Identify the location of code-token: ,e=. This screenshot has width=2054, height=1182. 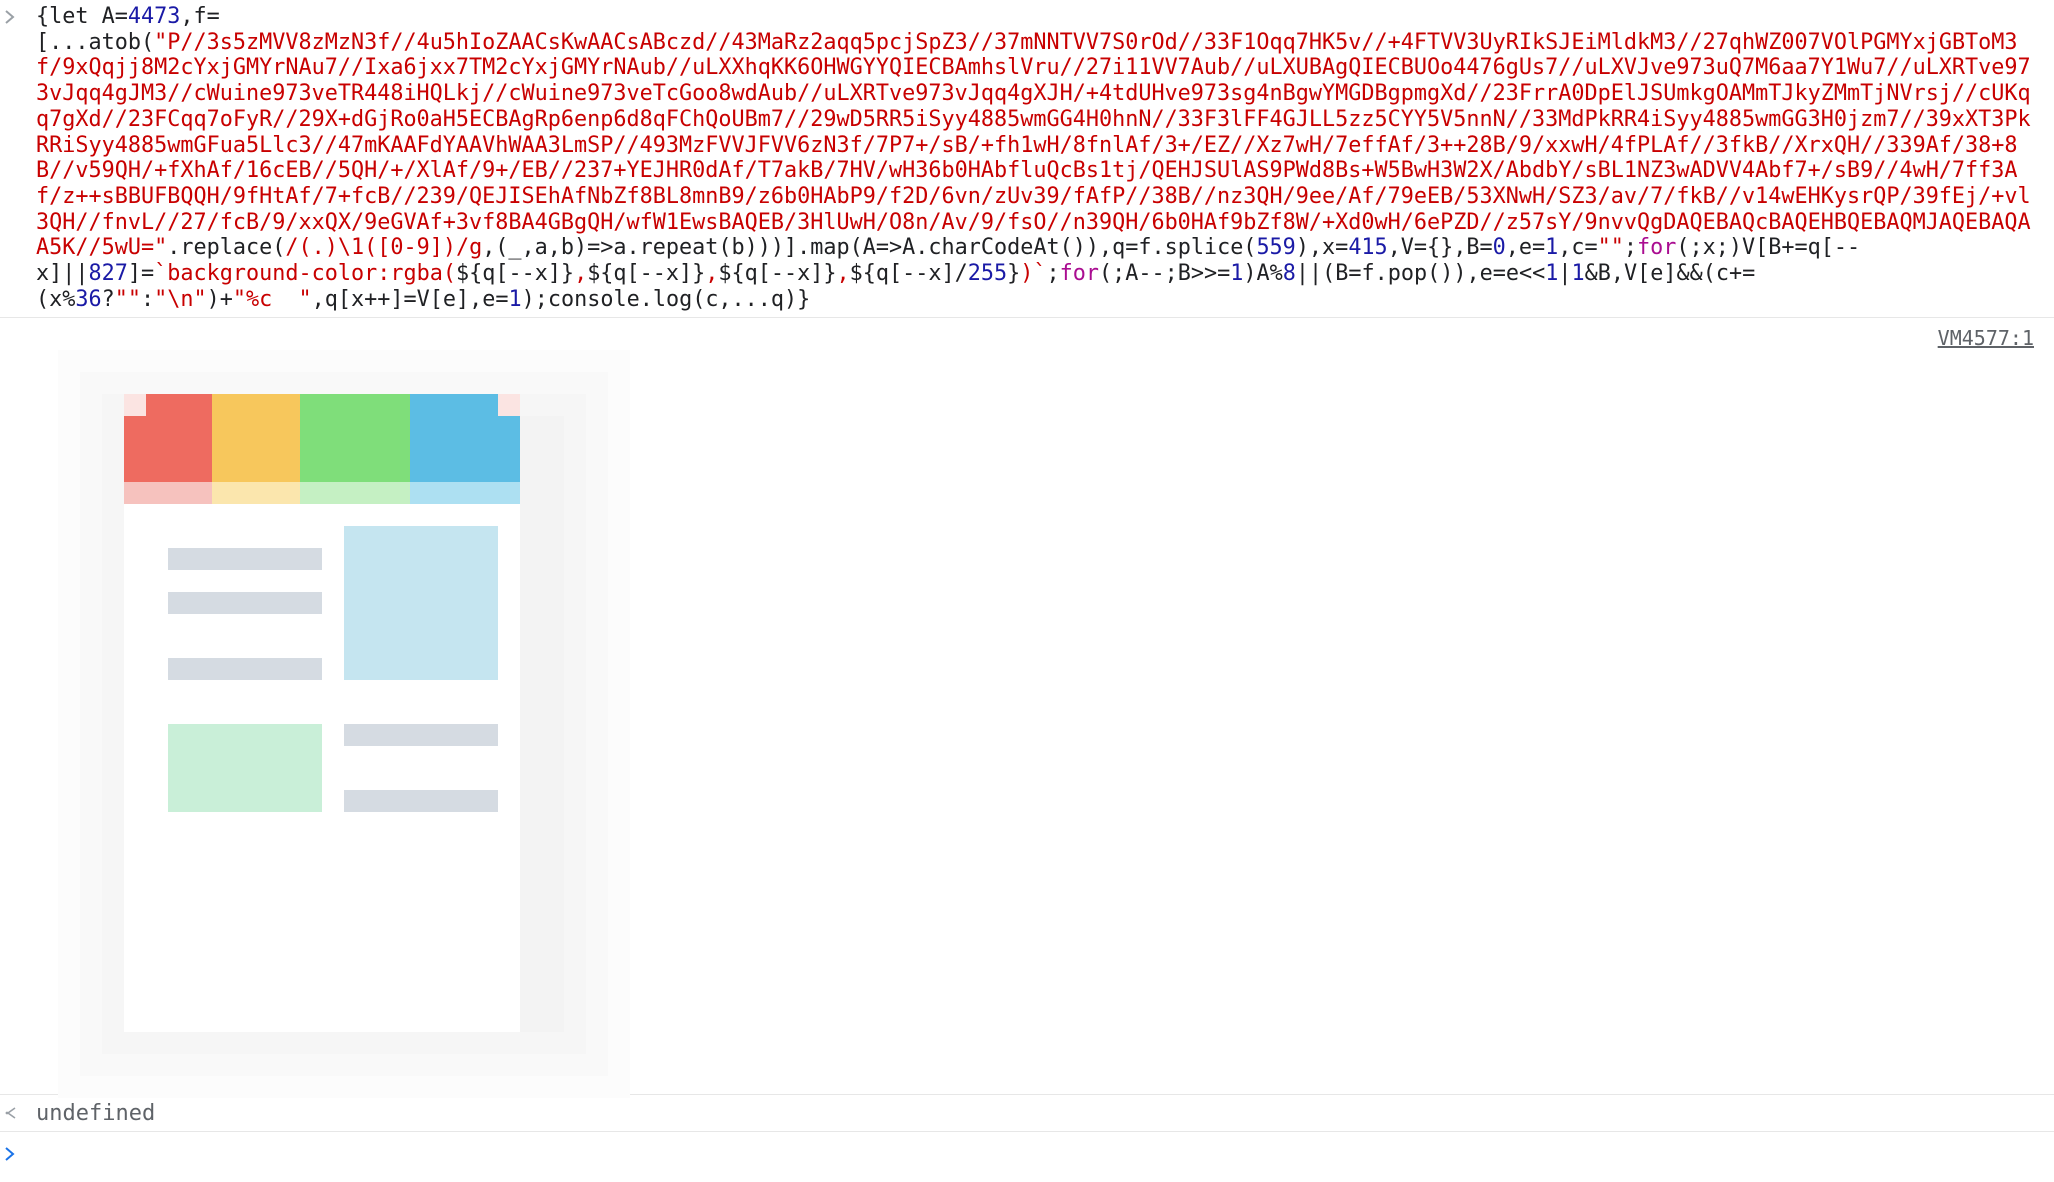
(1525, 248).